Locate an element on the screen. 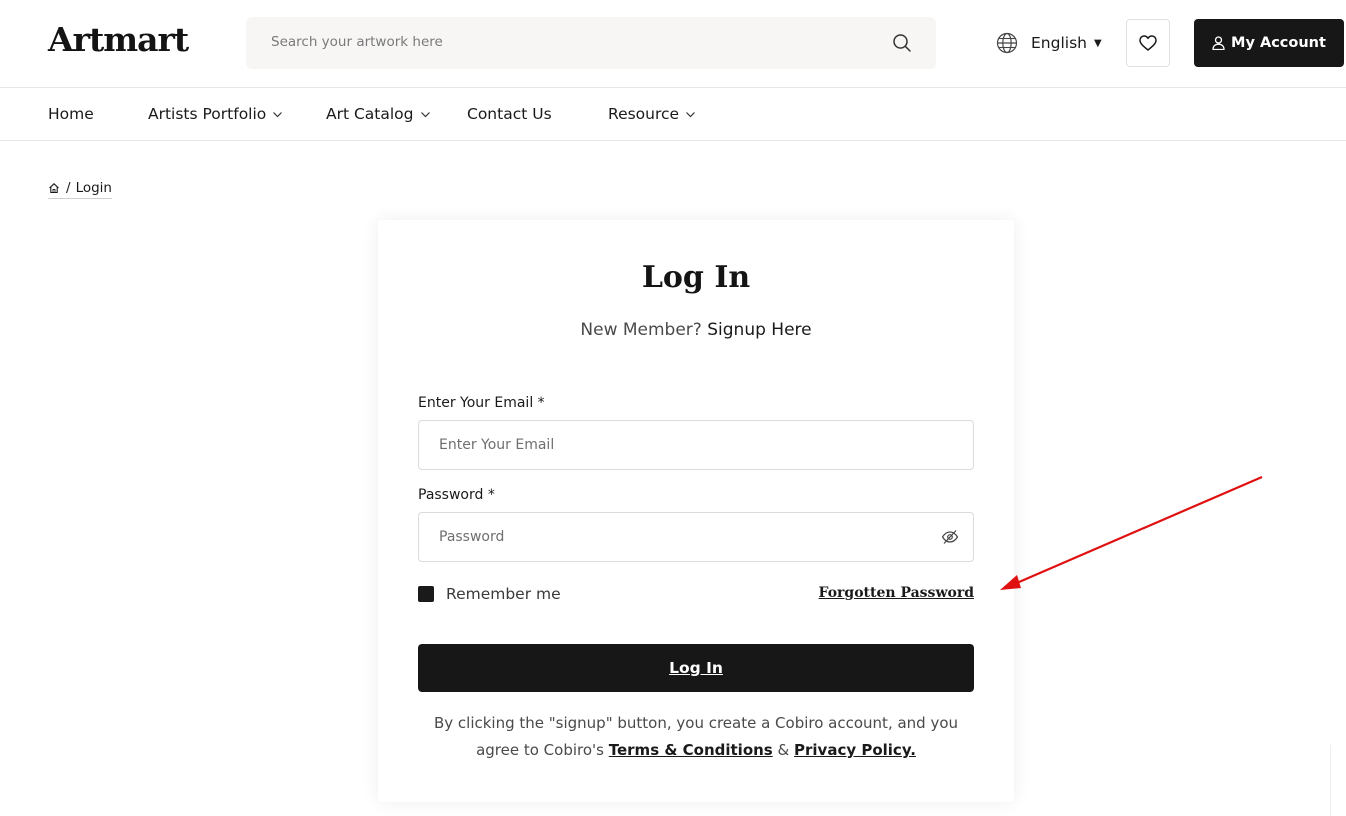 This screenshot has width=1346, height=816. nav-item-resource: Resource is located at coordinates (652, 114).